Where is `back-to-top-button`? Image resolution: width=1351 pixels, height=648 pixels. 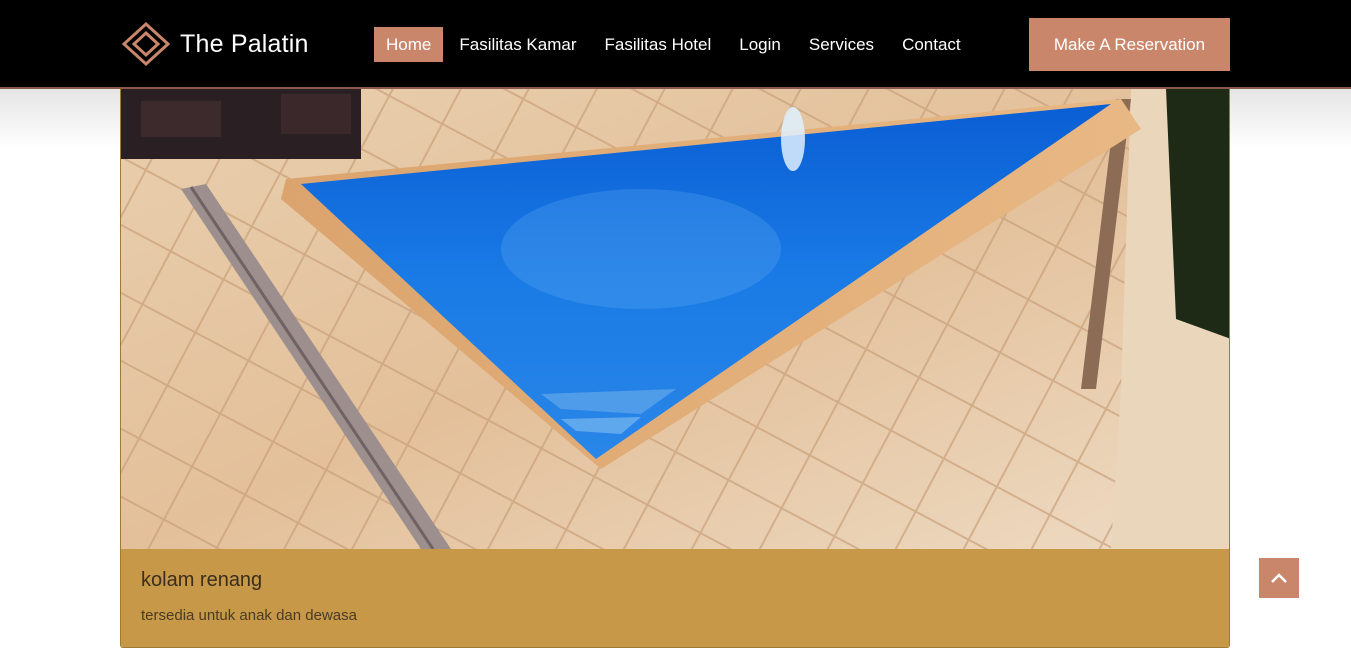 back-to-top-button is located at coordinates (1279, 578).